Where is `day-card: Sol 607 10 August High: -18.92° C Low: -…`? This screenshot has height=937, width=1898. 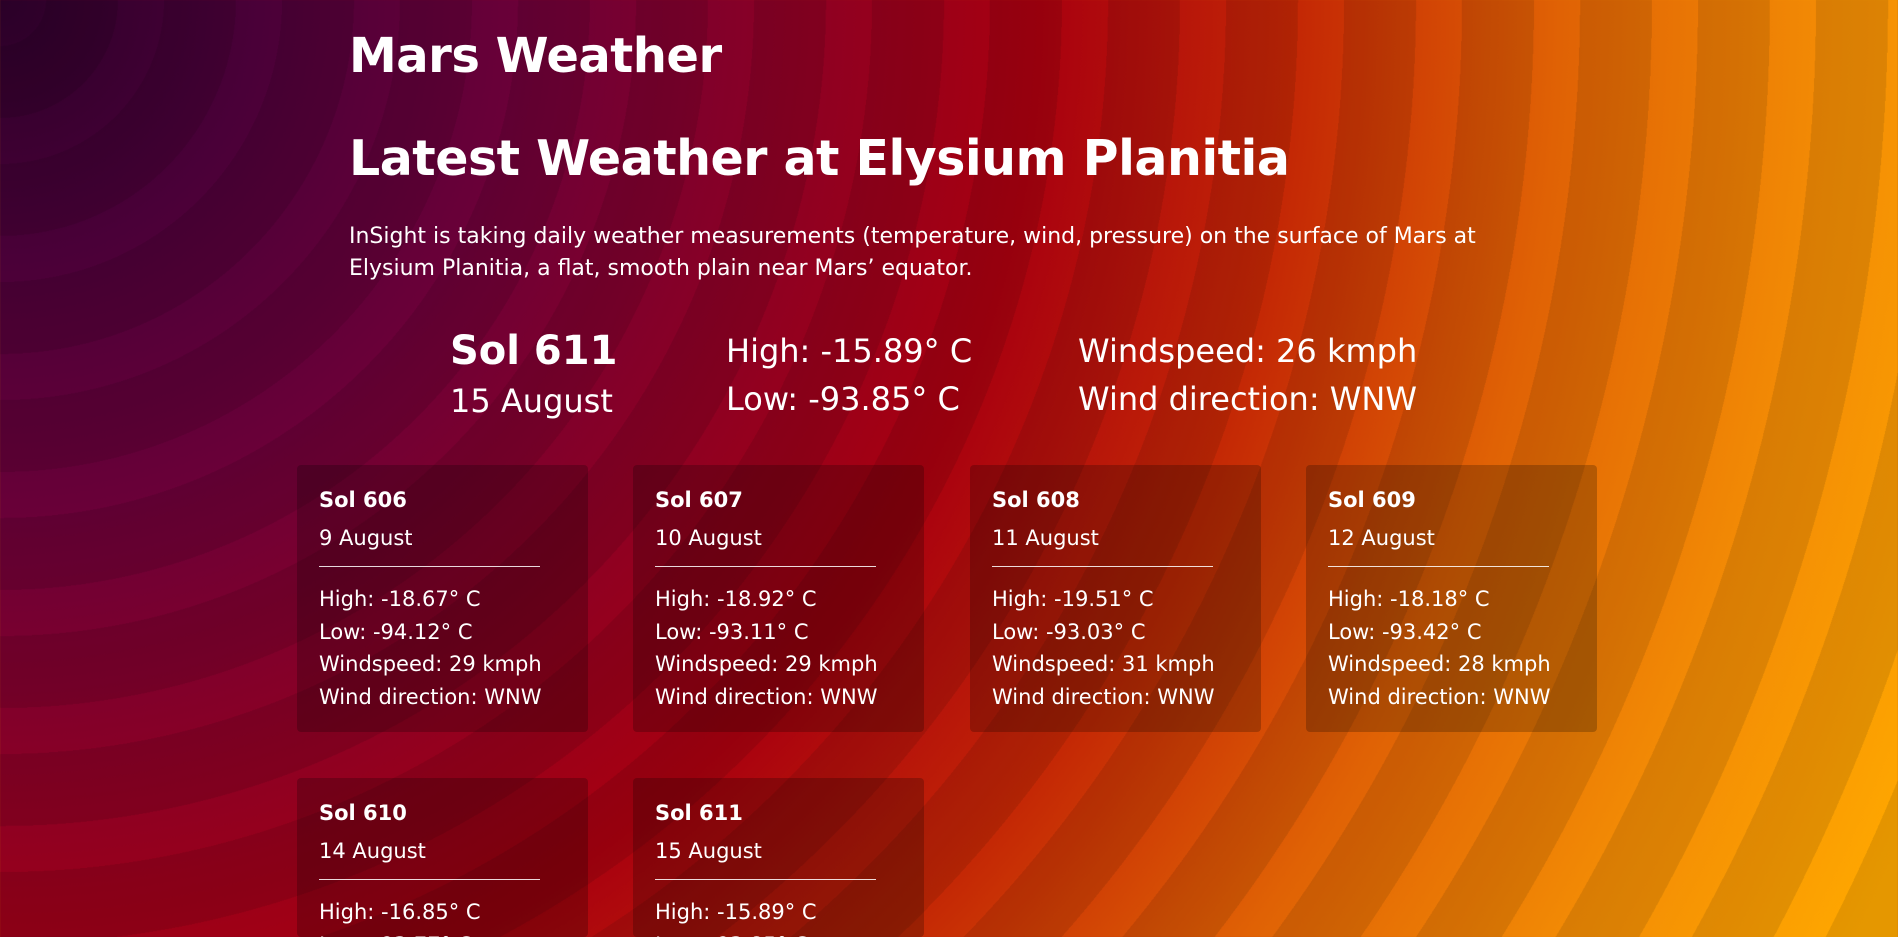
day-card: Sol 607 10 August High: -18.92° C Low: -… is located at coordinates (778, 598).